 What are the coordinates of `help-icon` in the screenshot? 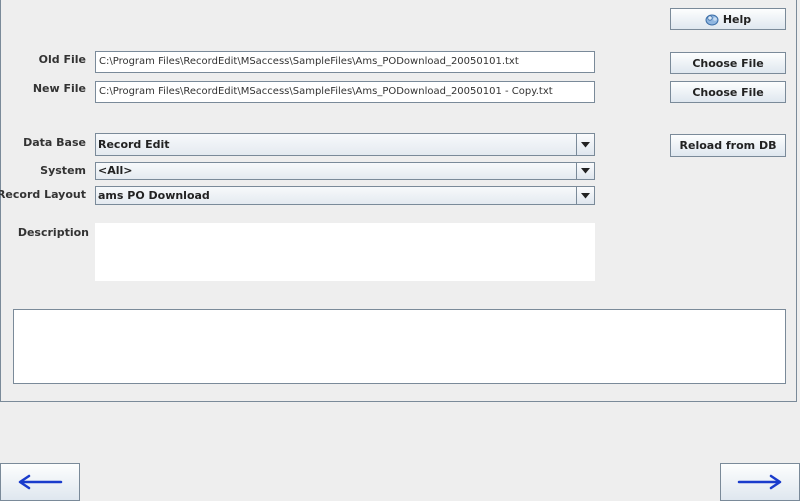 It's located at (712, 19).